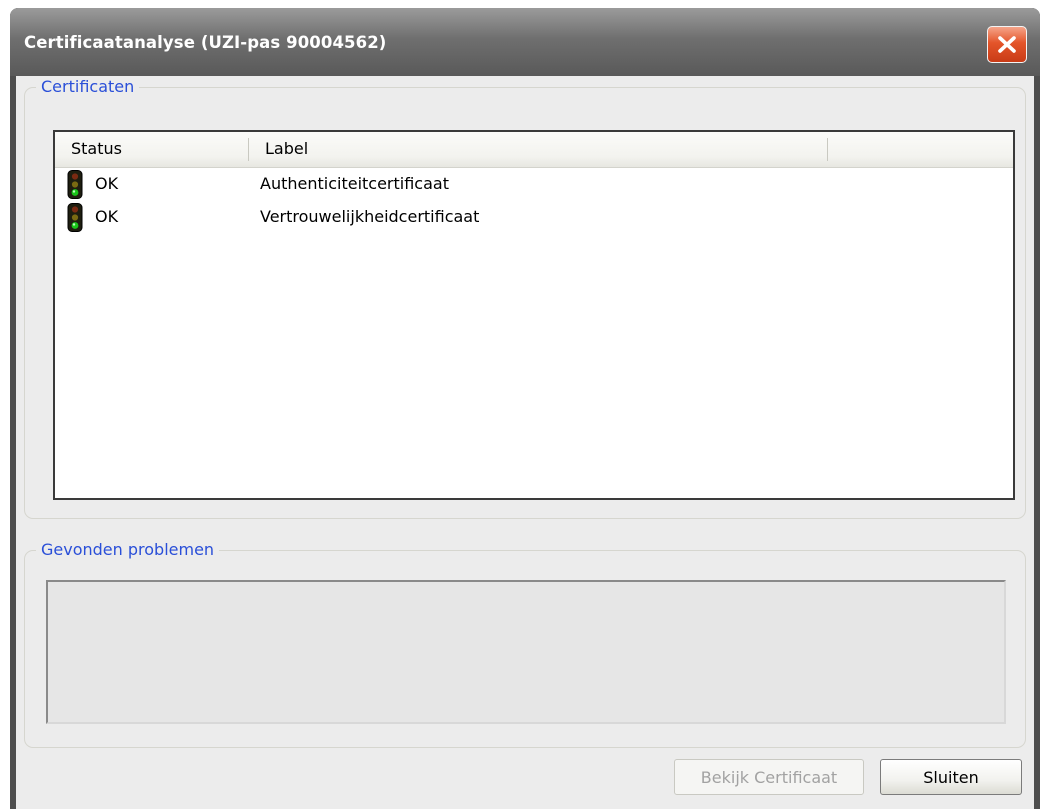 This screenshot has height=809, width=1040. What do you see at coordinates (534, 217) in the screenshot?
I see `list-item: OK Vertrouwelijkheidcertificaat` at bounding box center [534, 217].